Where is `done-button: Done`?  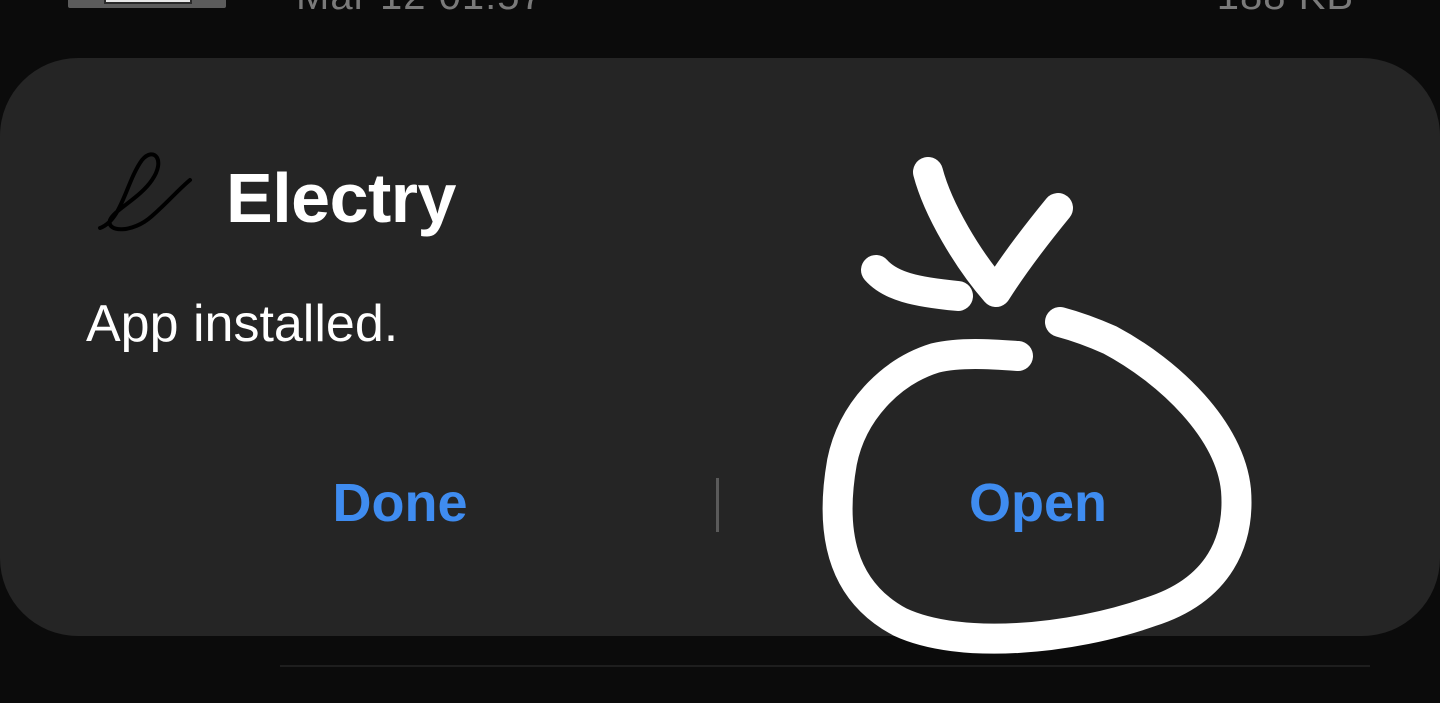 done-button: Done is located at coordinates (400, 507).